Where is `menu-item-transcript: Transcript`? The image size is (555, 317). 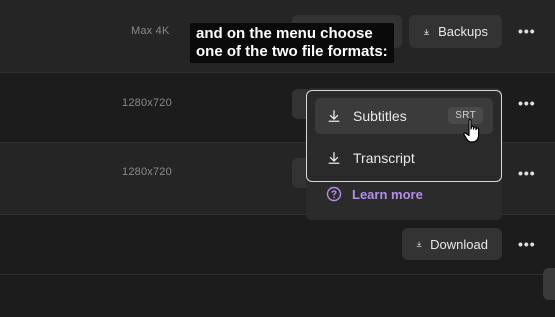 menu-item-transcript: Transcript is located at coordinates (404, 158).